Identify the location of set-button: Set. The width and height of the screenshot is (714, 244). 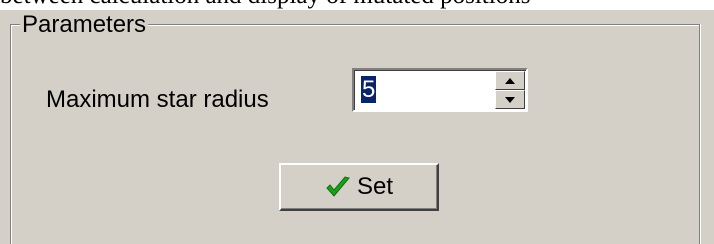
(359, 187).